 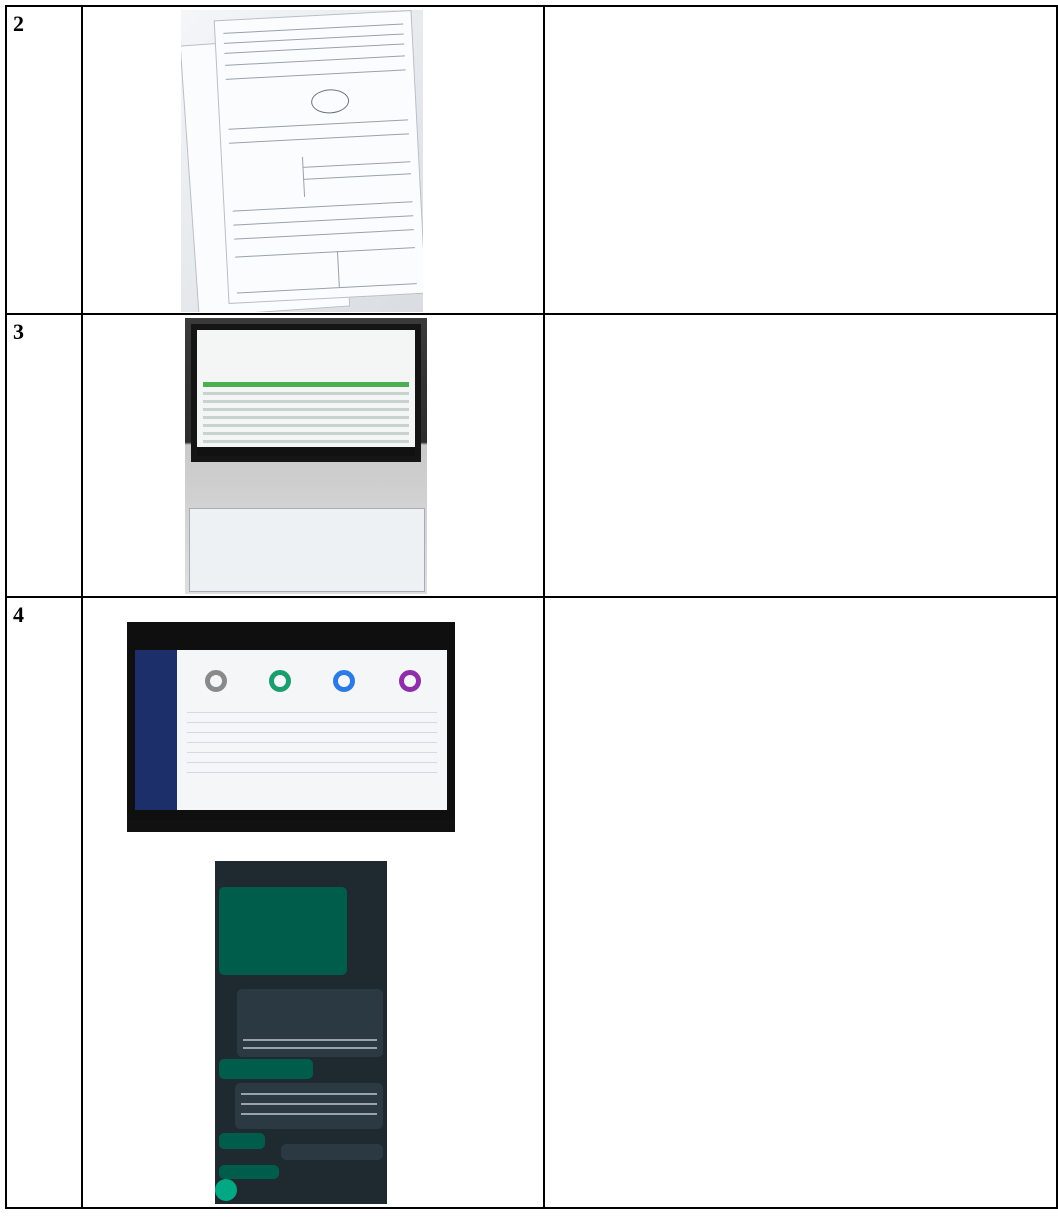 What do you see at coordinates (301, 1032) in the screenshot?
I see `photo-phone-chat` at bounding box center [301, 1032].